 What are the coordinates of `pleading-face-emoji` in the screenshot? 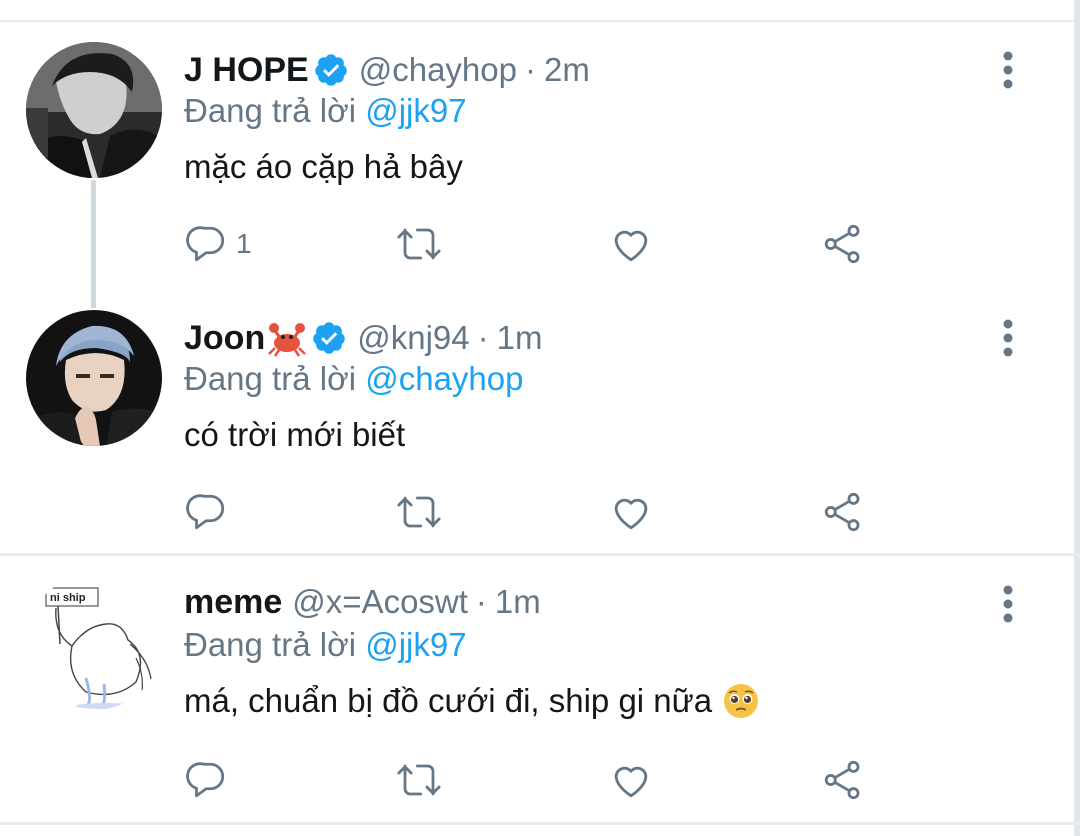 It's located at (741, 701).